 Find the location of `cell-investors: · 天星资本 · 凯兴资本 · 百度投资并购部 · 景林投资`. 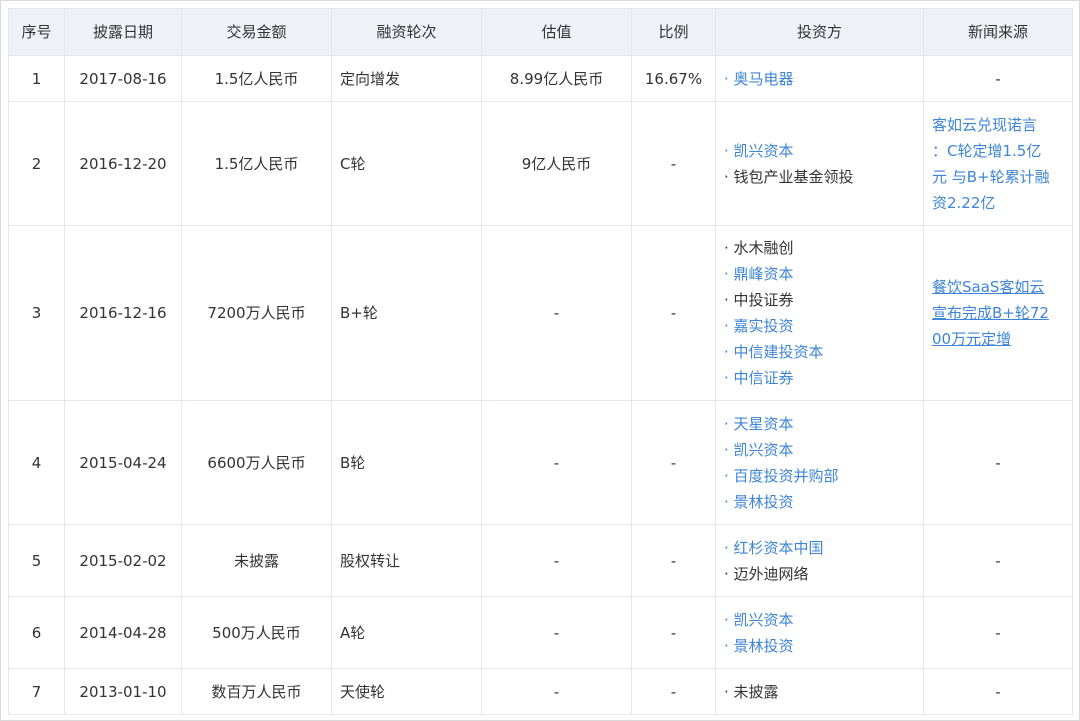

cell-investors: · 天星资本 · 凯兴资本 · 百度投资并购部 · 景林投资 is located at coordinates (819, 462).